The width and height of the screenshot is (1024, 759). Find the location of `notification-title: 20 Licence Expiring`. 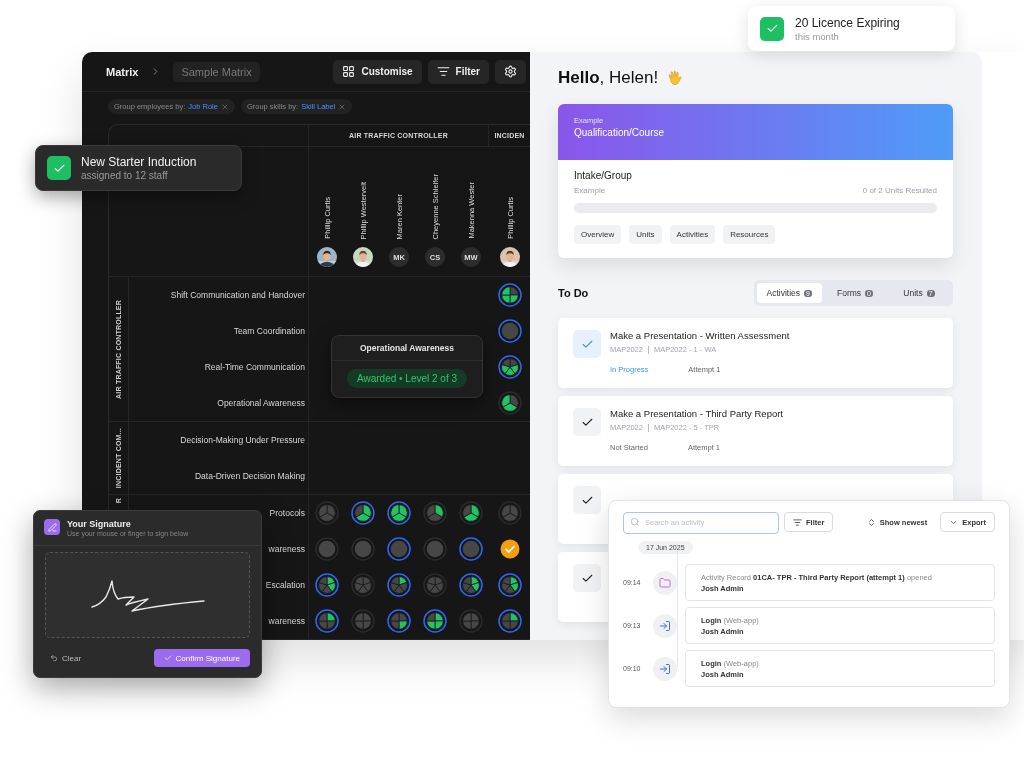

notification-title: 20 Licence Expiring is located at coordinates (847, 22).